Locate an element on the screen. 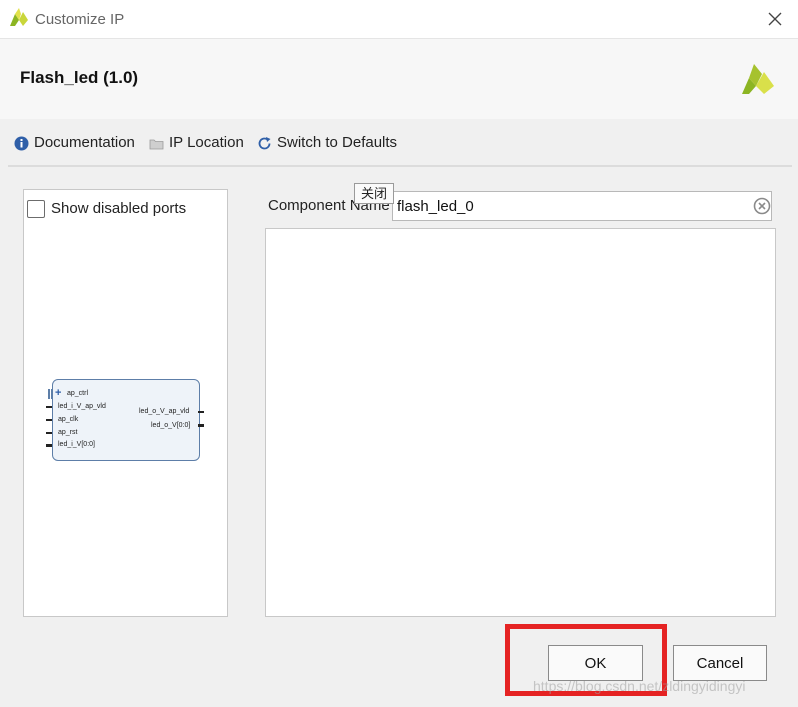 The width and height of the screenshot is (798, 707). info-icon is located at coordinates (21, 143).